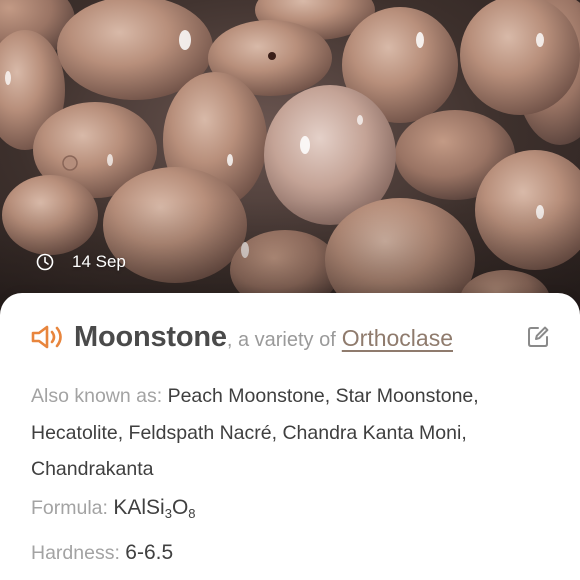 This screenshot has height=580, width=580. Describe the element at coordinates (45, 262) in the screenshot. I see `clock-icon` at that location.